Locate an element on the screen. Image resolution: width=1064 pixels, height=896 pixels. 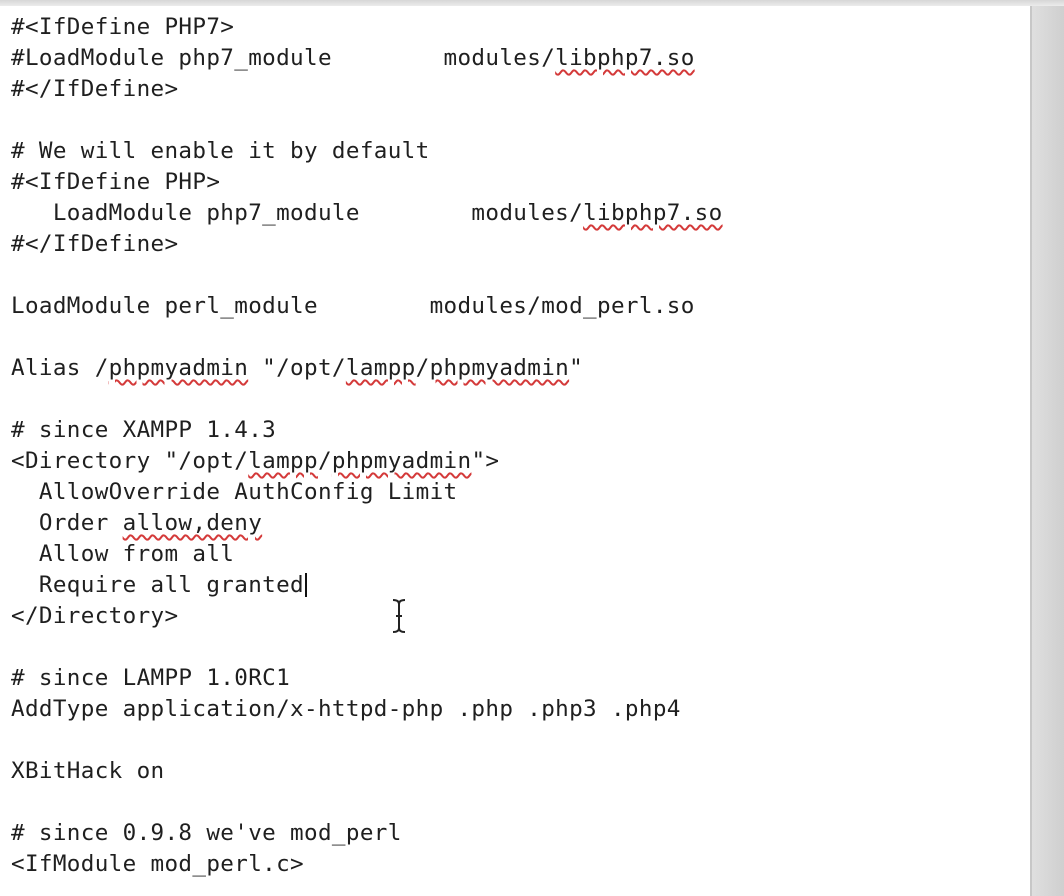
code-line: #<IfDefine PHP> is located at coordinates (367, 182).